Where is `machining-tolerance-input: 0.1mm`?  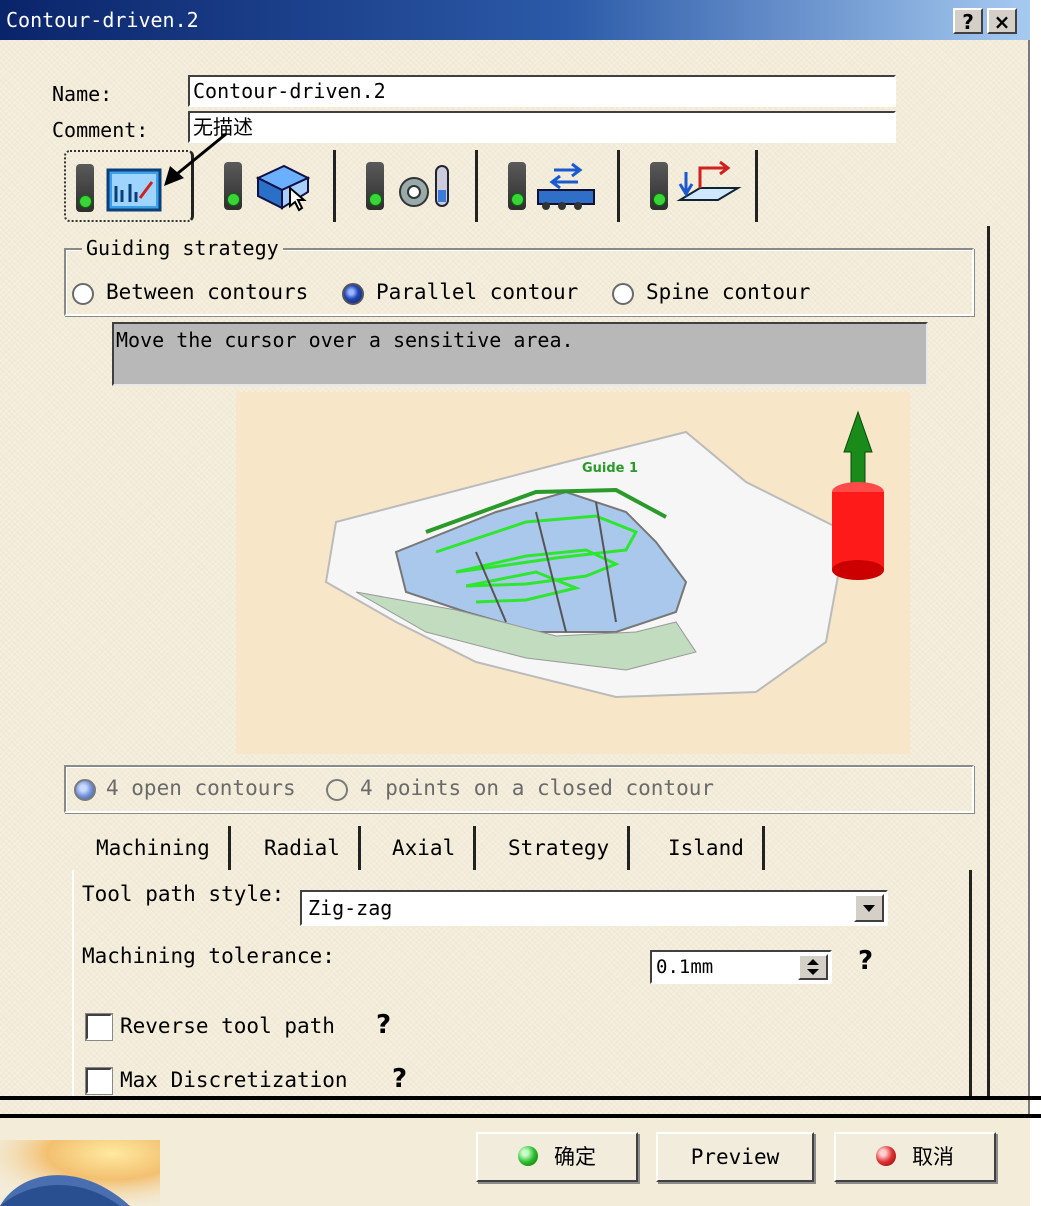 machining-tolerance-input: 0.1mm is located at coordinates (741, 967).